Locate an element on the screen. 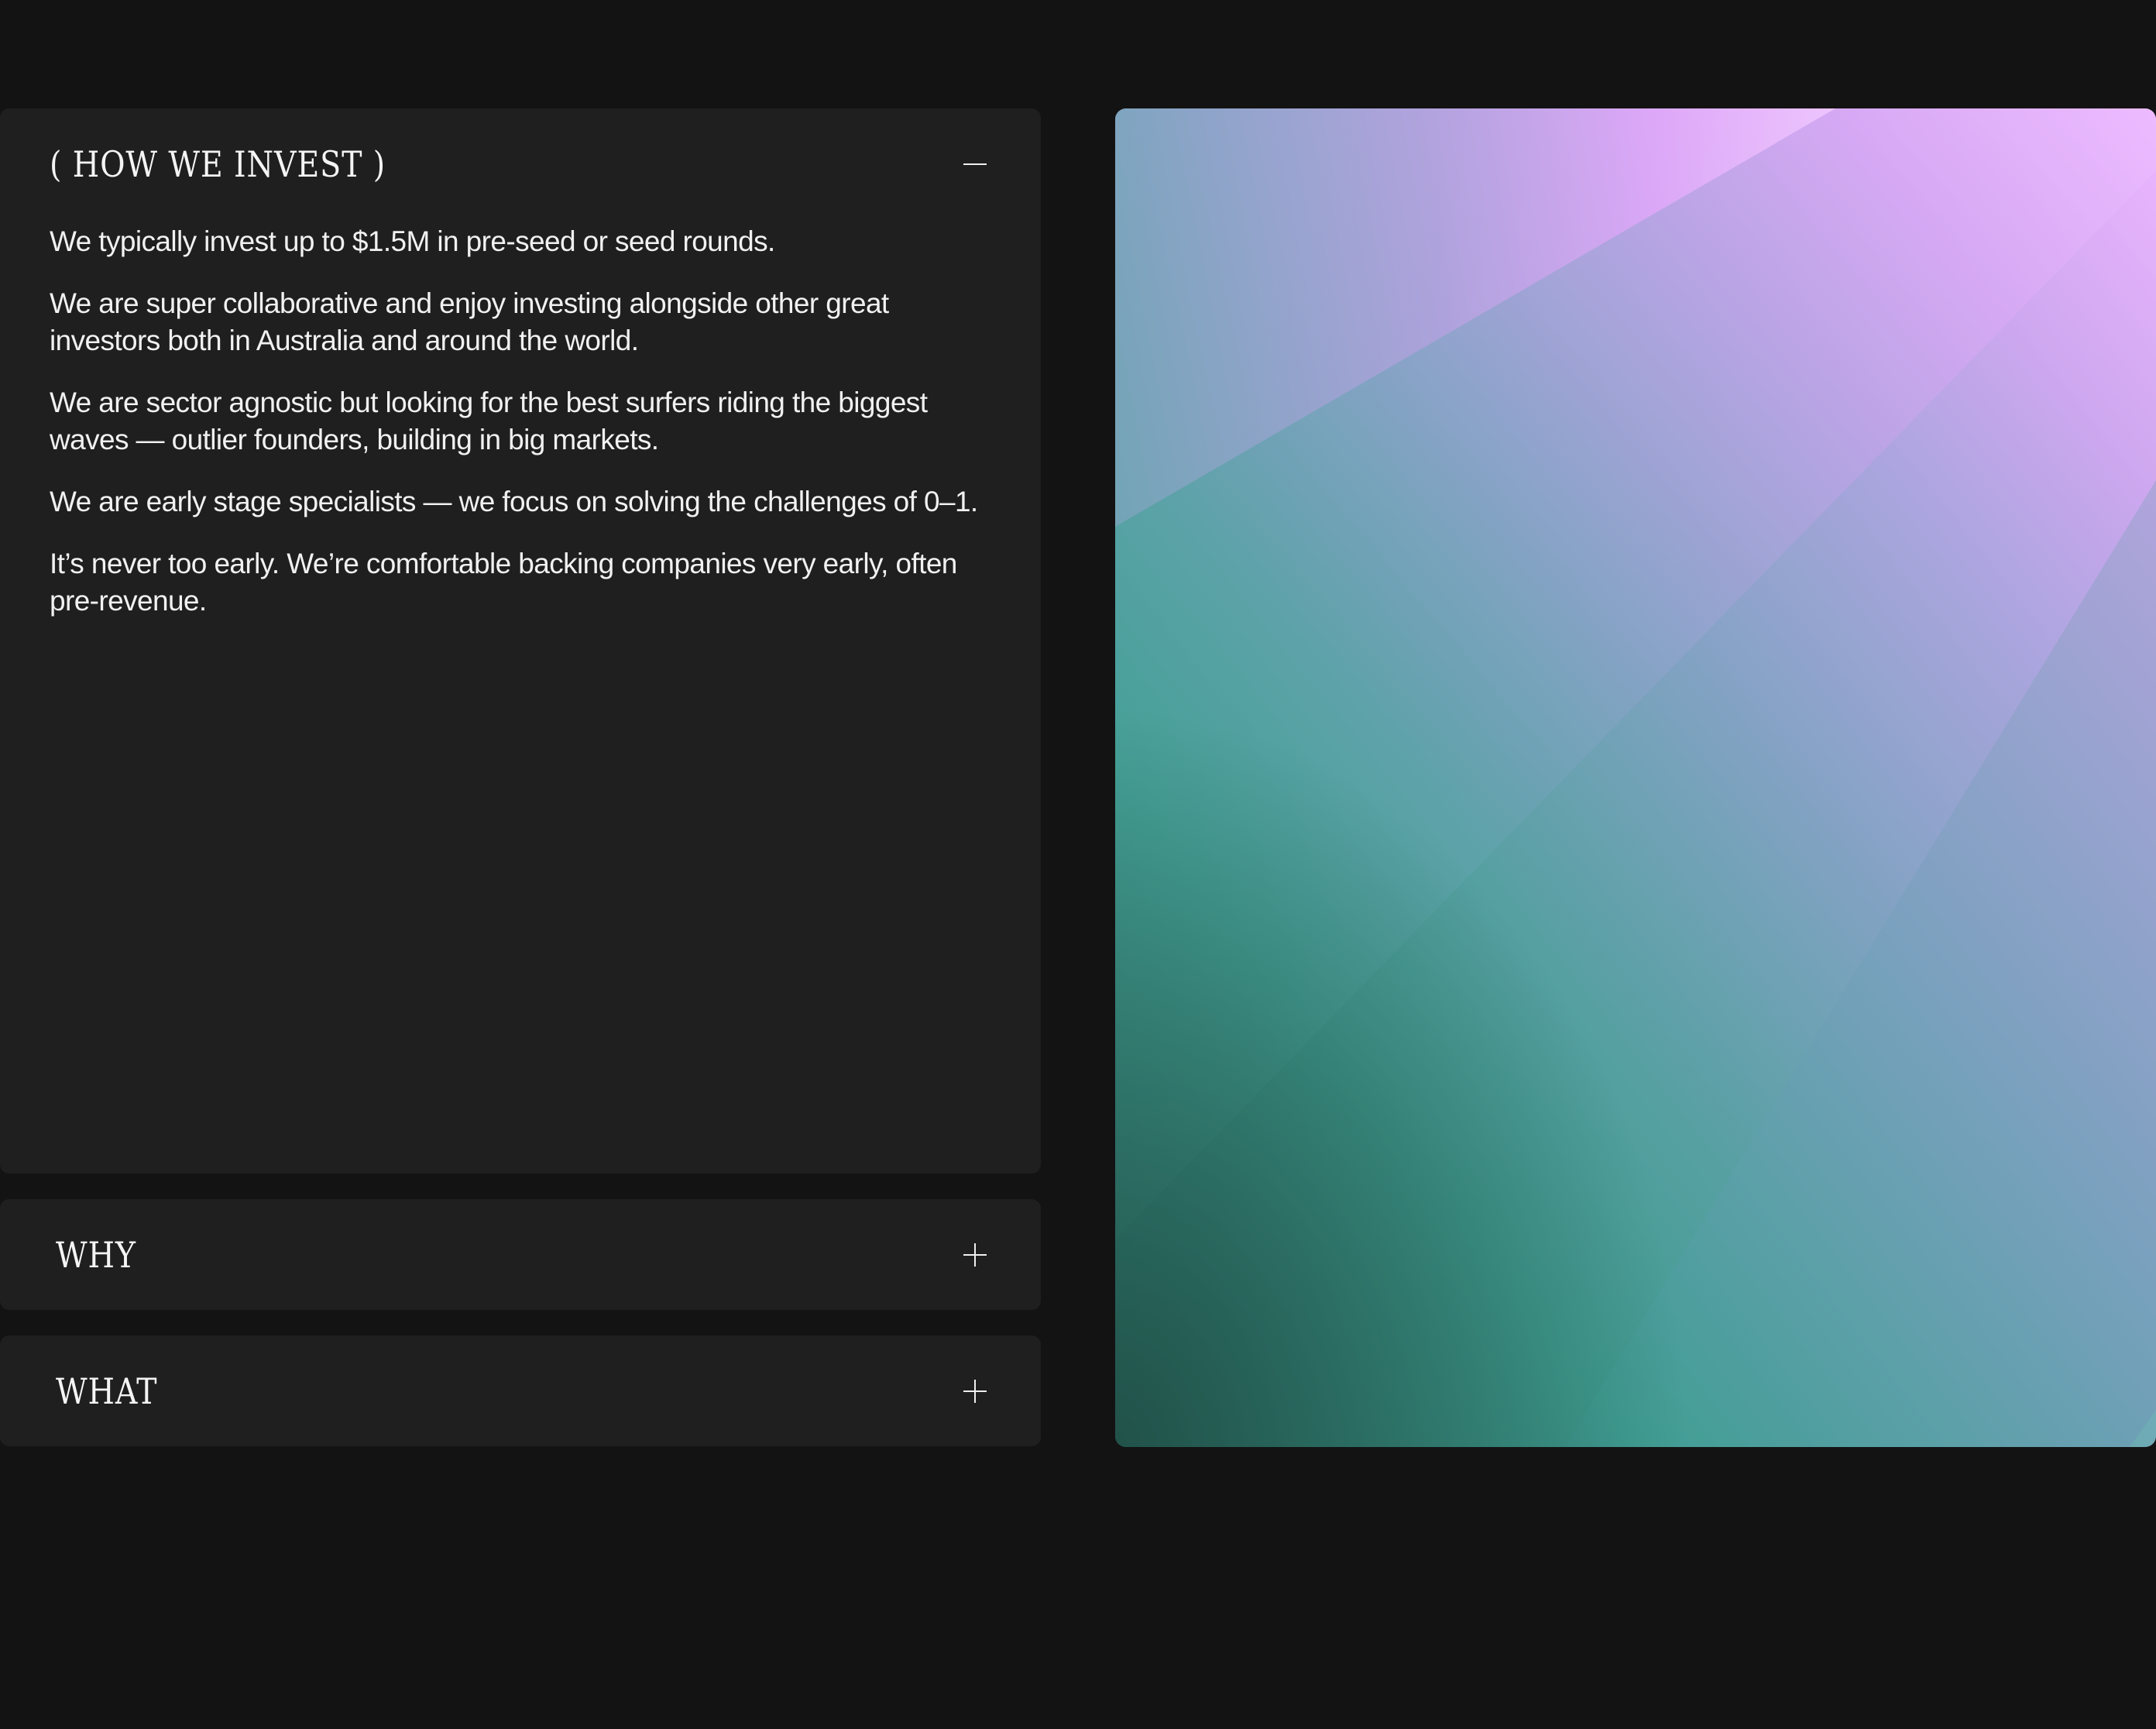 The image size is (2156, 1729). accordion-section-why: WHY is located at coordinates (520, 1255).